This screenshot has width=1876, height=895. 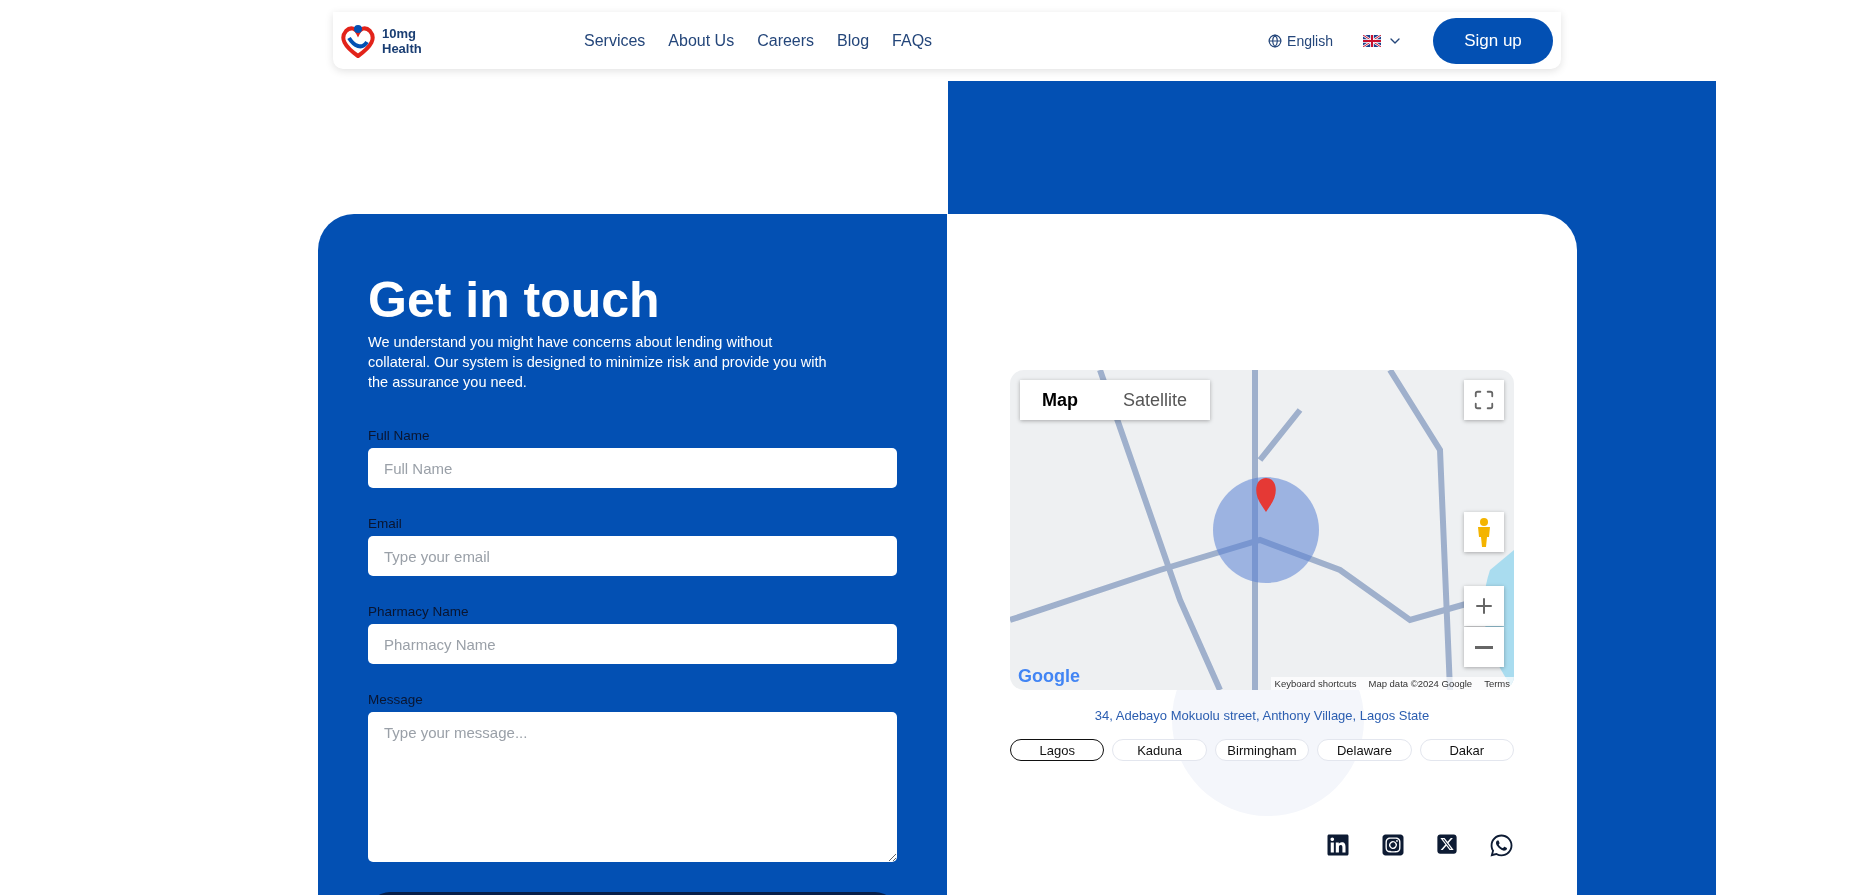 What do you see at coordinates (402, 40) in the screenshot?
I see `logo-text: 10mg Health` at bounding box center [402, 40].